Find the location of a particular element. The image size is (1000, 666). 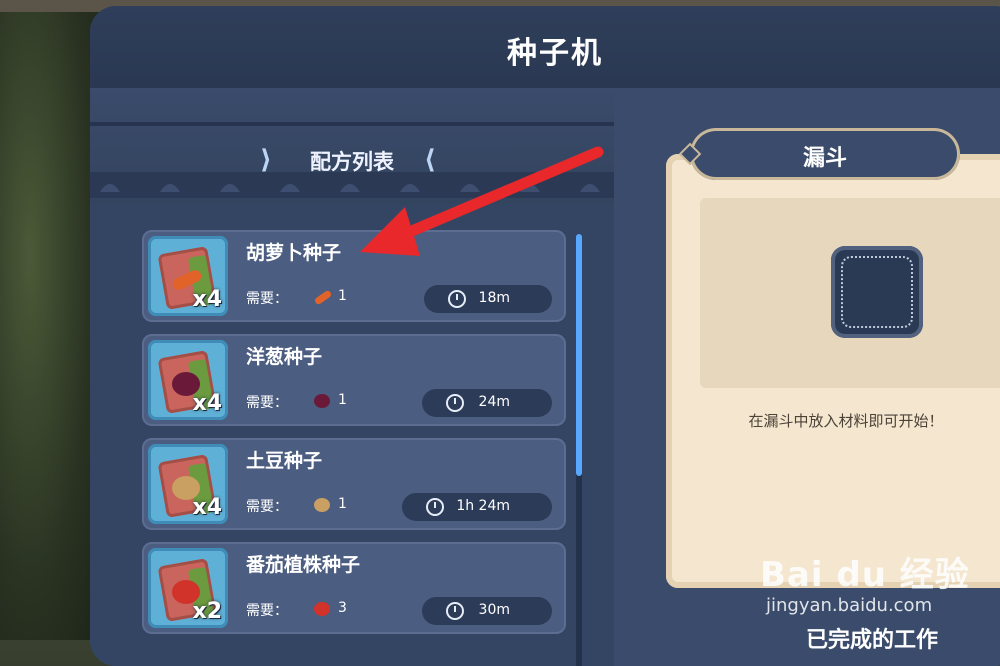

watermark-logo: Bai du 经验 is located at coordinates (865, 575).